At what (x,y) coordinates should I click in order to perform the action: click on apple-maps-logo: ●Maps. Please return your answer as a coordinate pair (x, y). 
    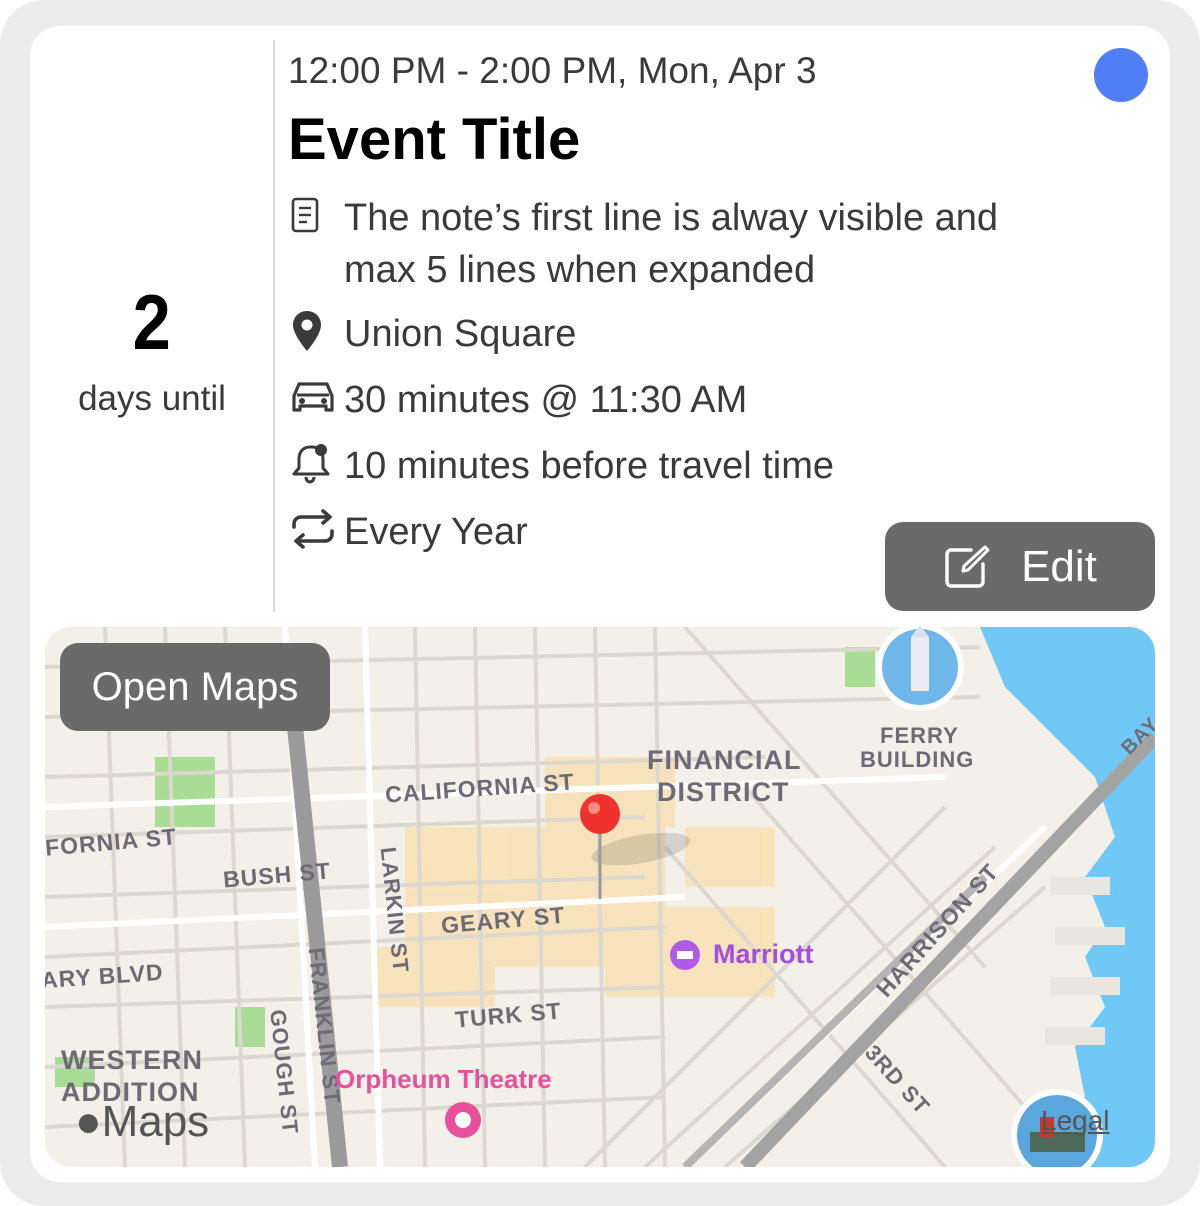
    Looking at the image, I should click on (142, 1122).